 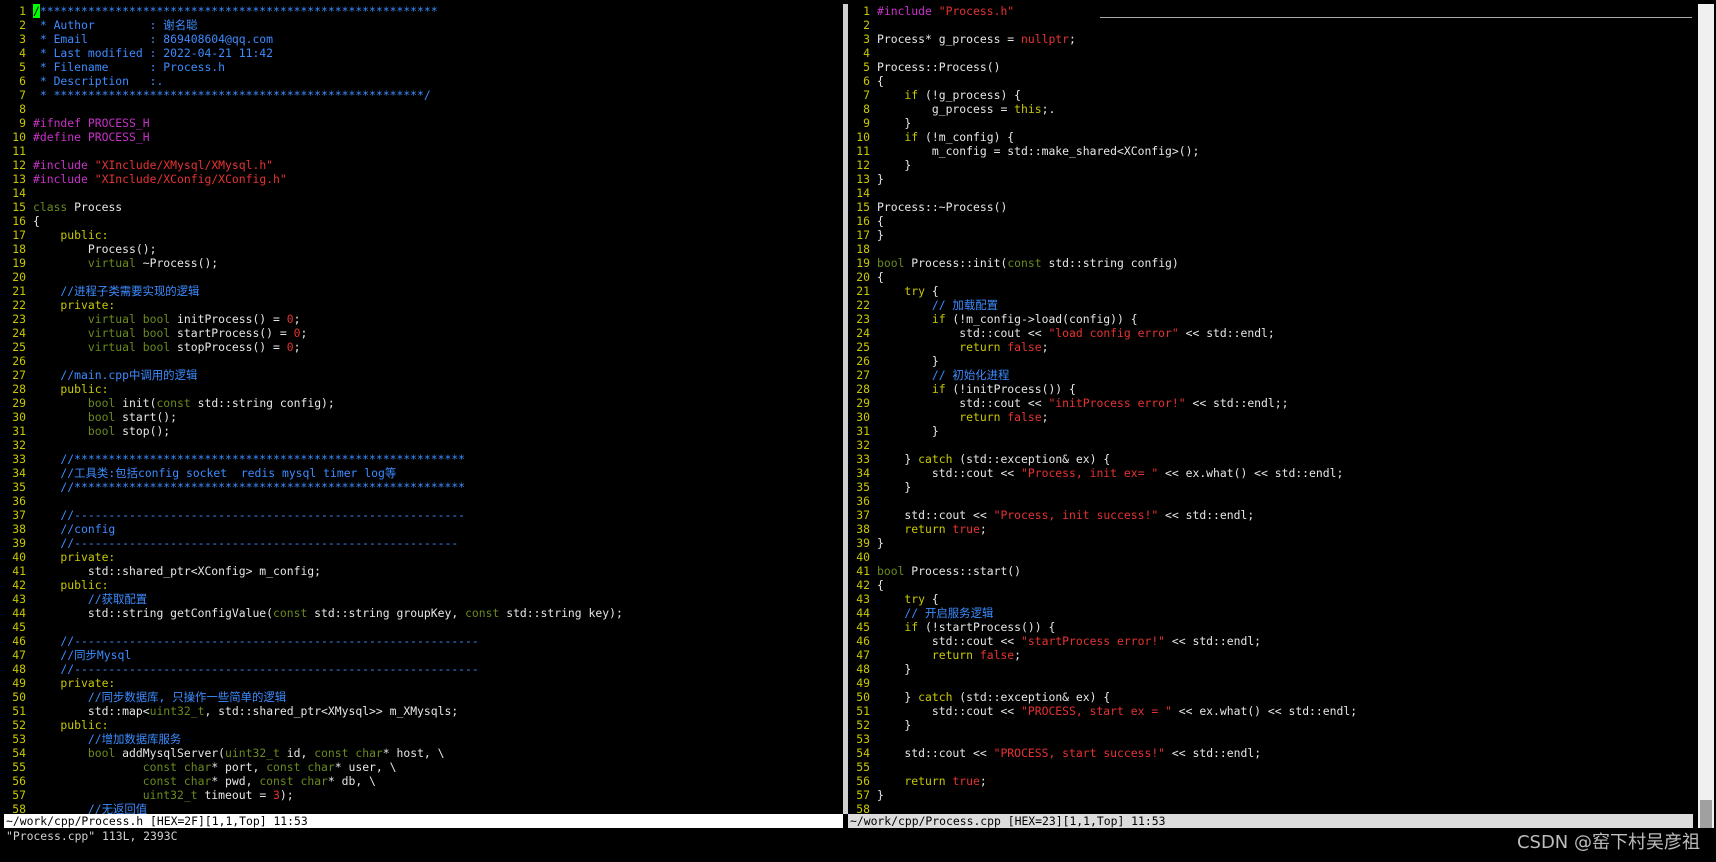 I want to click on code-line: 18, so click(x=1270, y=249).